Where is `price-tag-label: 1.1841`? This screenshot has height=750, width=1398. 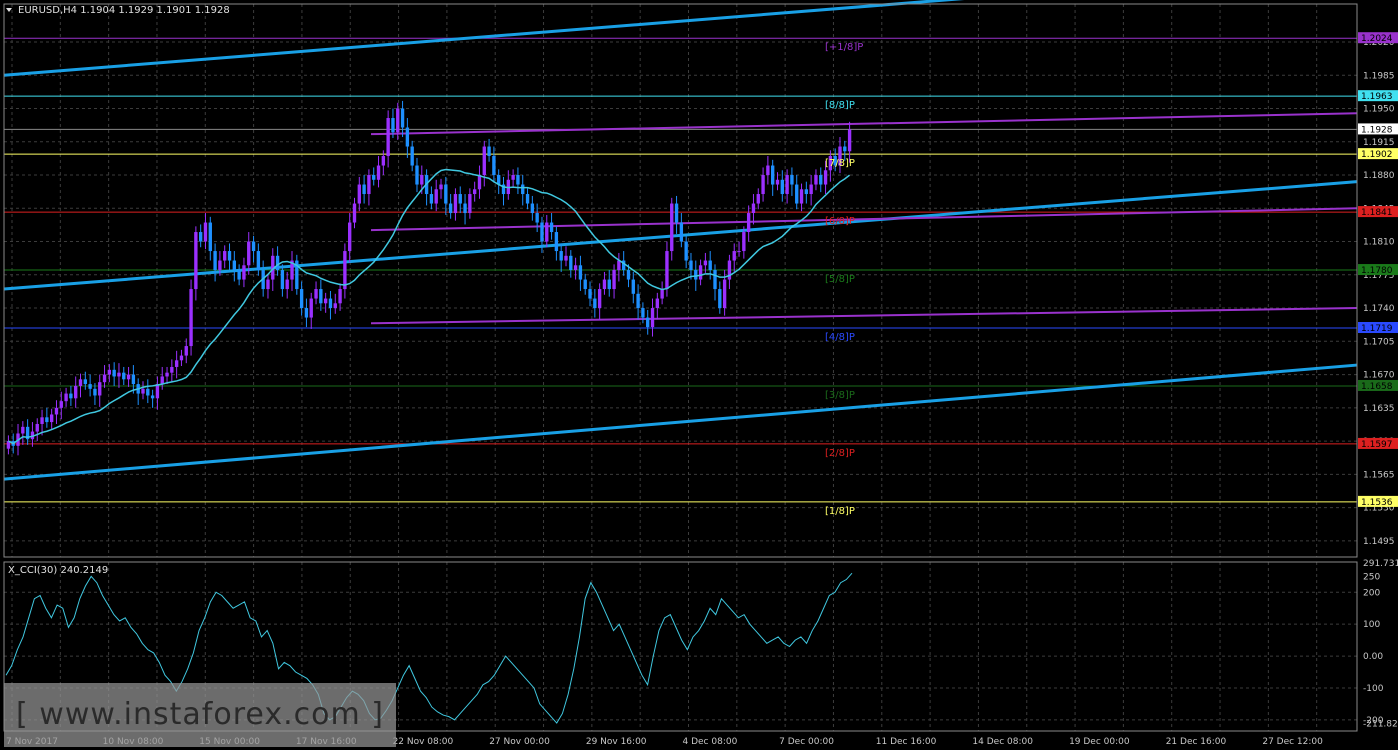
price-tag-label: 1.1841 is located at coordinates (1377, 213).